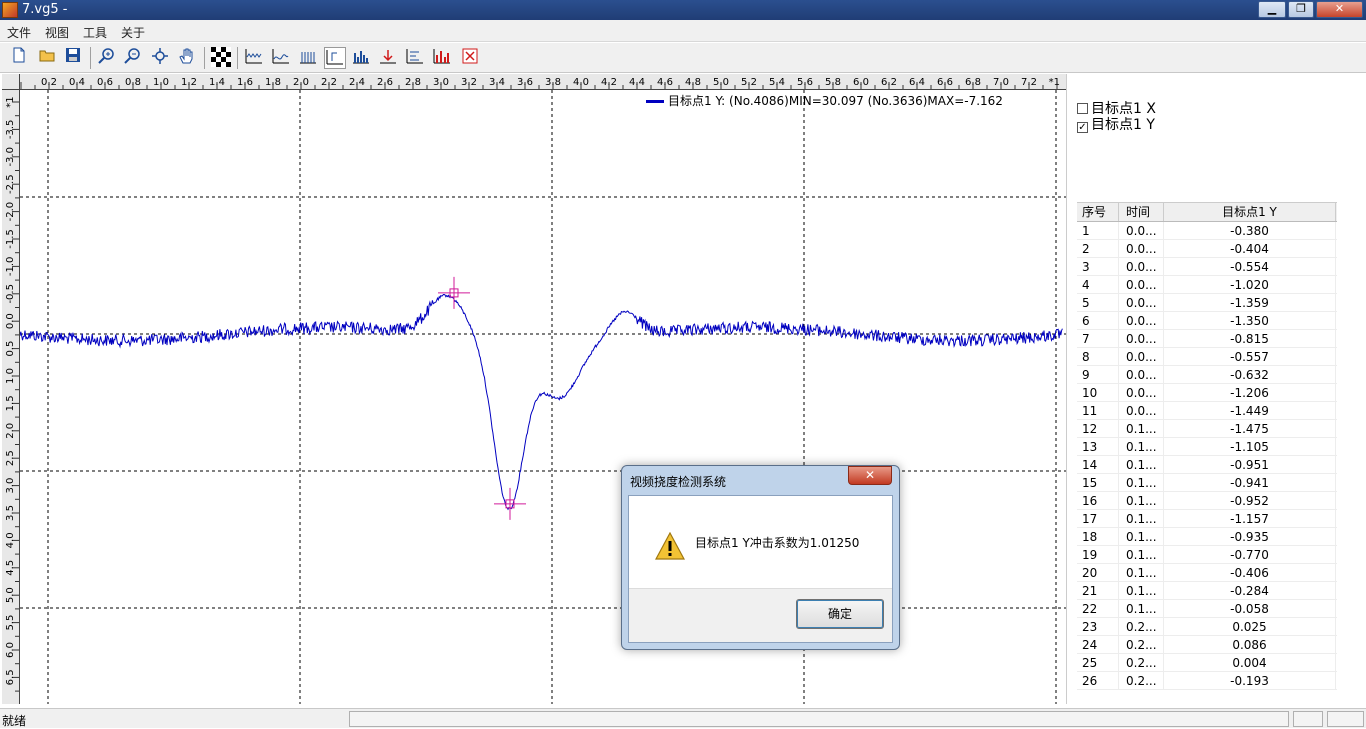 The width and height of the screenshot is (1366, 729). What do you see at coordinates (49, 82) in the screenshot?
I see `ruler-label: 0.2` at bounding box center [49, 82].